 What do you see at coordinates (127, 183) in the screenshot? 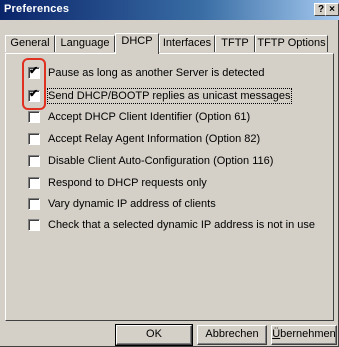
I see `option-label: Respond to DHCP requests only` at bounding box center [127, 183].